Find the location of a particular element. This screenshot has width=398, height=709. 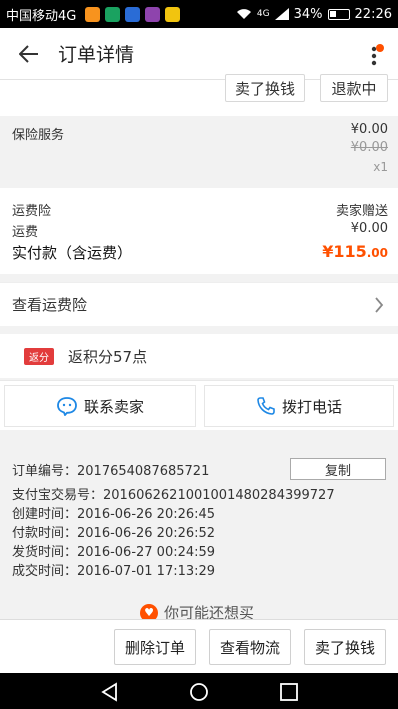

freight-link-label: 查看运费险 is located at coordinates (50, 305).